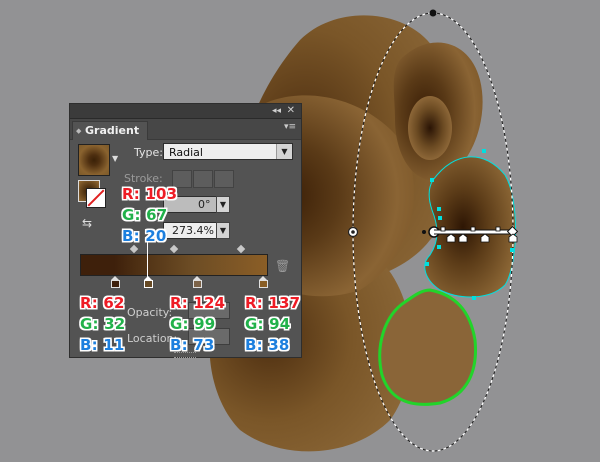 The image size is (600, 462). I want to click on aspect-dropdown-icon: ▼, so click(223, 230).